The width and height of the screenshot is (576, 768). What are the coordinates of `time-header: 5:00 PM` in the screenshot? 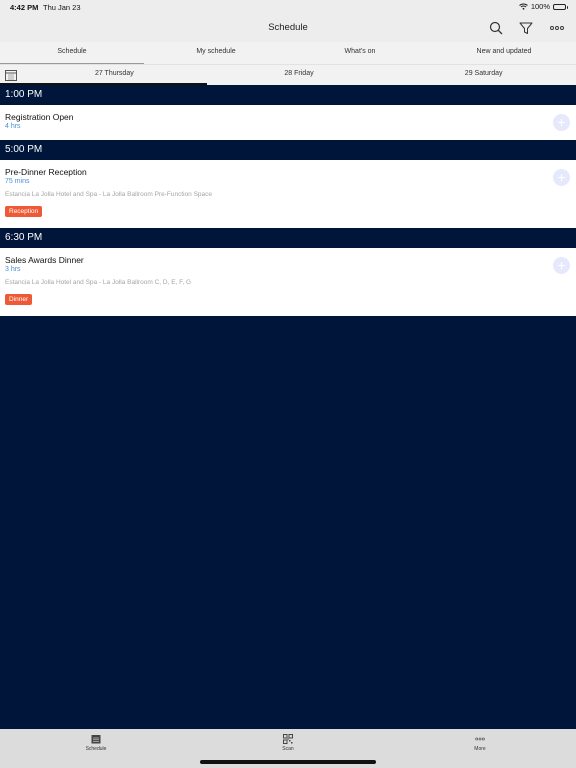 It's located at (288, 150).